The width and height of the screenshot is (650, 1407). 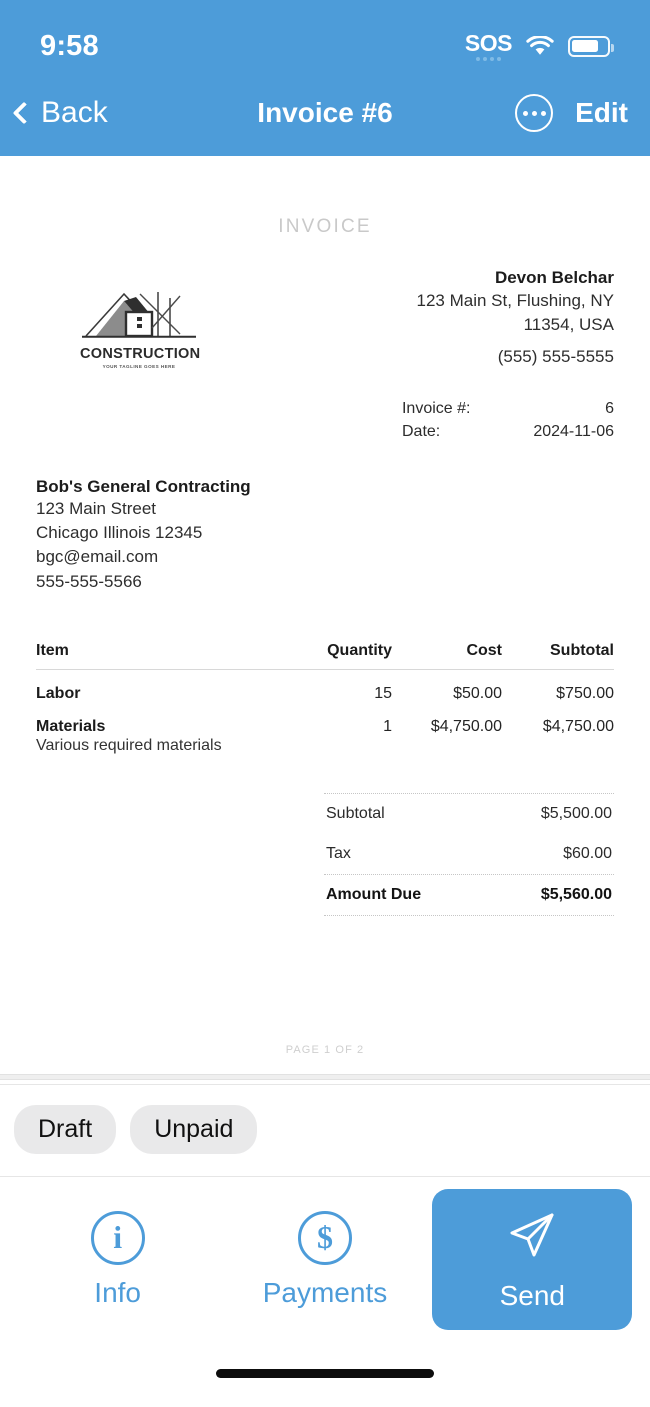 I want to click on totals-label-subtotal: Subtotal, so click(x=355, y=814).